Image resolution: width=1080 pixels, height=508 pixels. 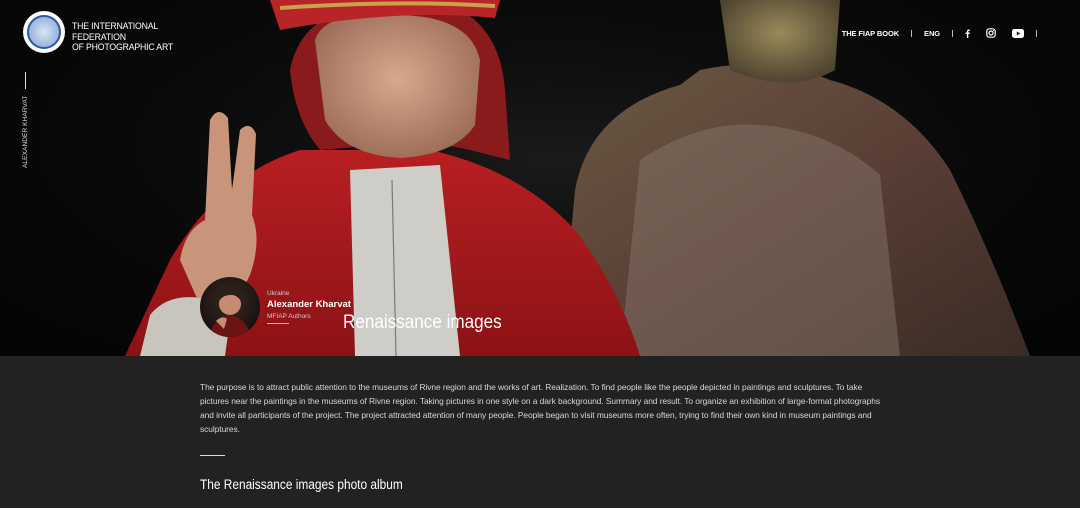 I want to click on author-card: Ukraine Alexander Kharvat MFIAP Authors, so click(x=275, y=307).